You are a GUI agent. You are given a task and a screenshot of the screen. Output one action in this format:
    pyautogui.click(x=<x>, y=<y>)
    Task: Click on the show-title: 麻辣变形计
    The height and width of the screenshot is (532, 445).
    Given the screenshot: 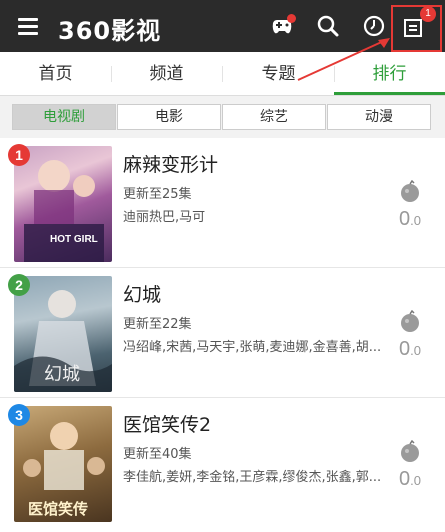 What is the action you would take?
    pyautogui.click(x=170, y=163)
    